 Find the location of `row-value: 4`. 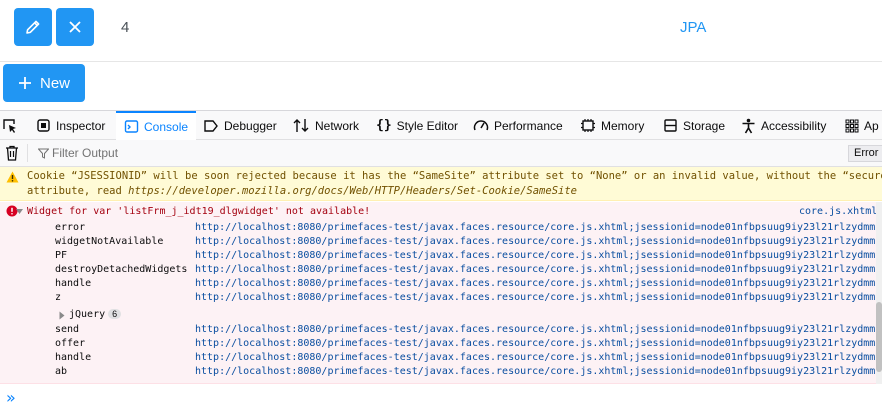

row-value: 4 is located at coordinates (125, 27).